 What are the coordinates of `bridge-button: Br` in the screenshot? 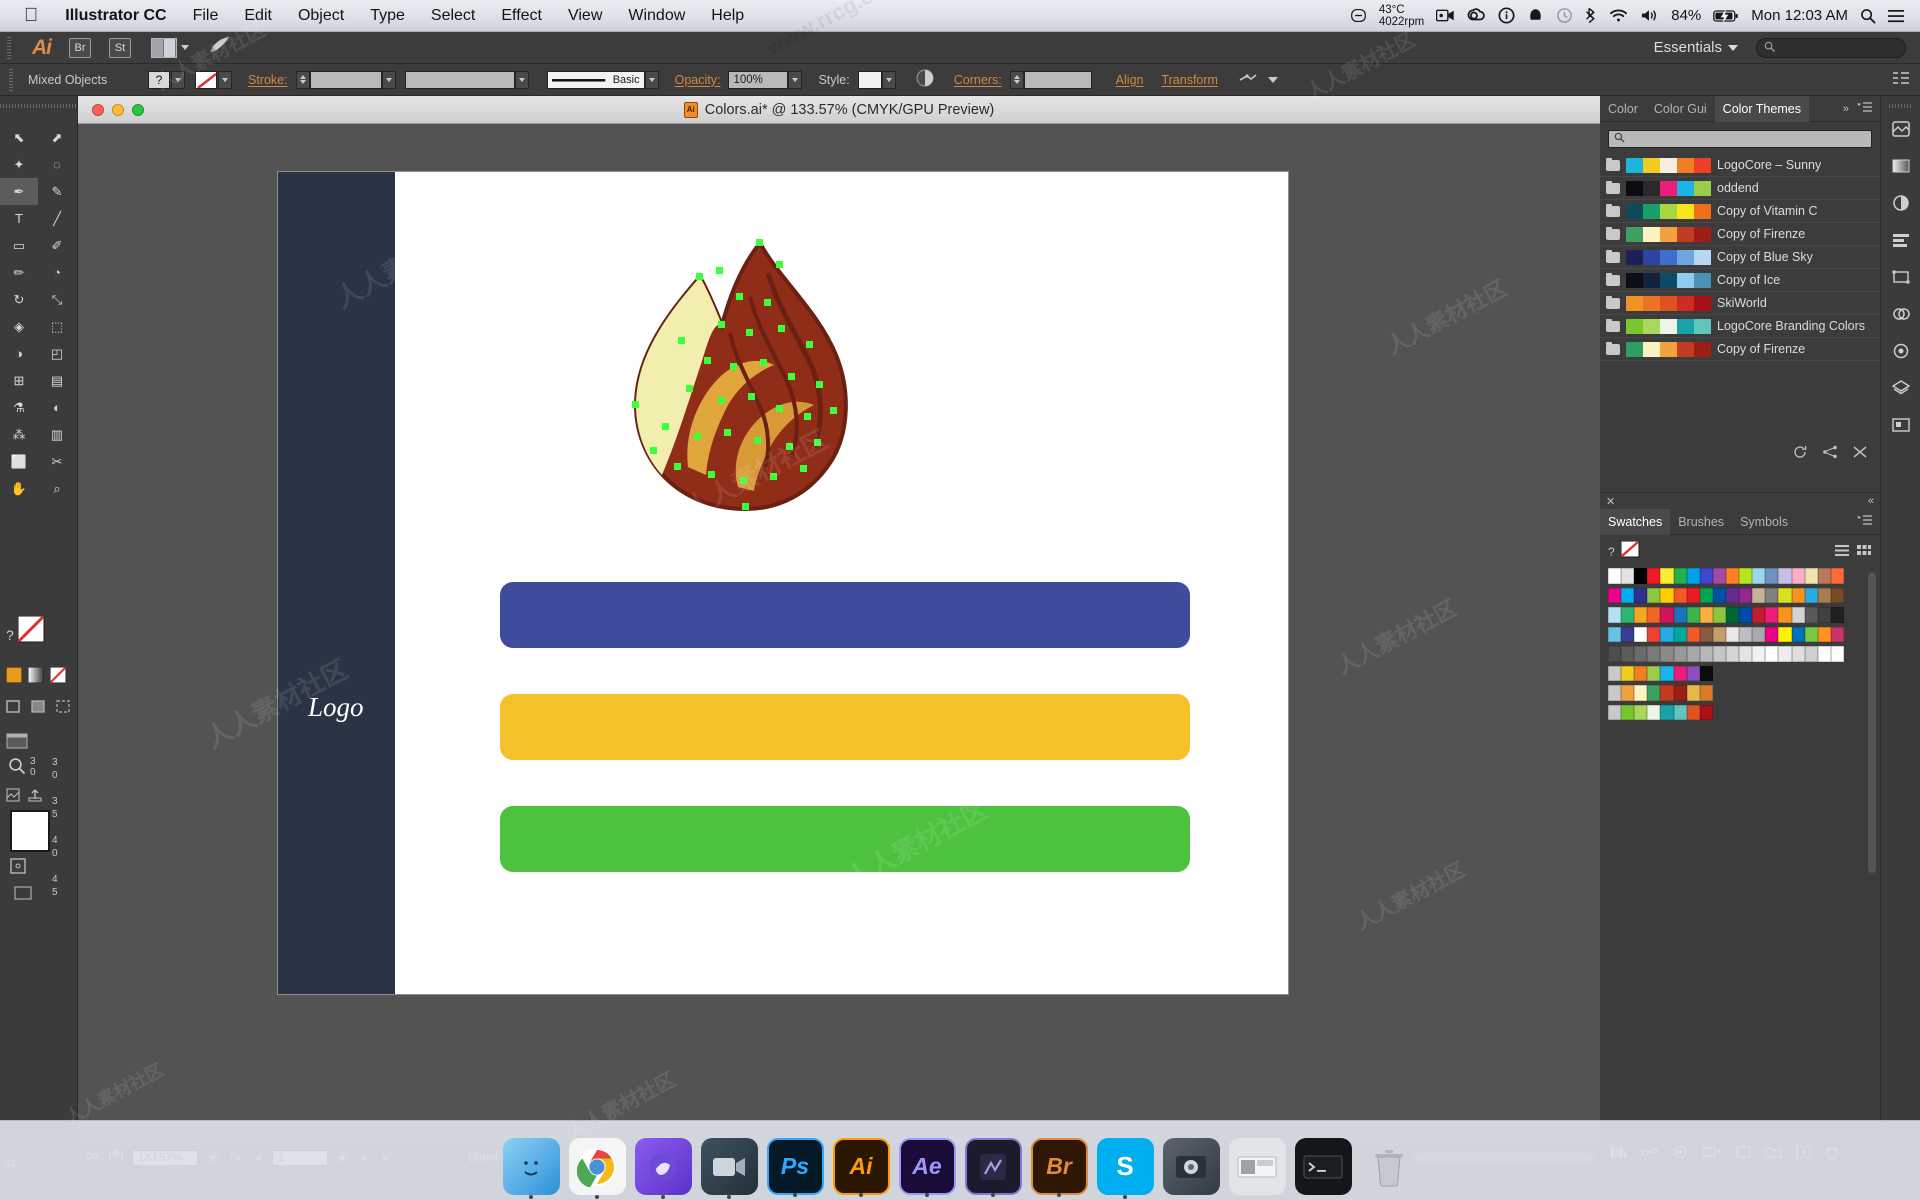 It's located at (80, 47).